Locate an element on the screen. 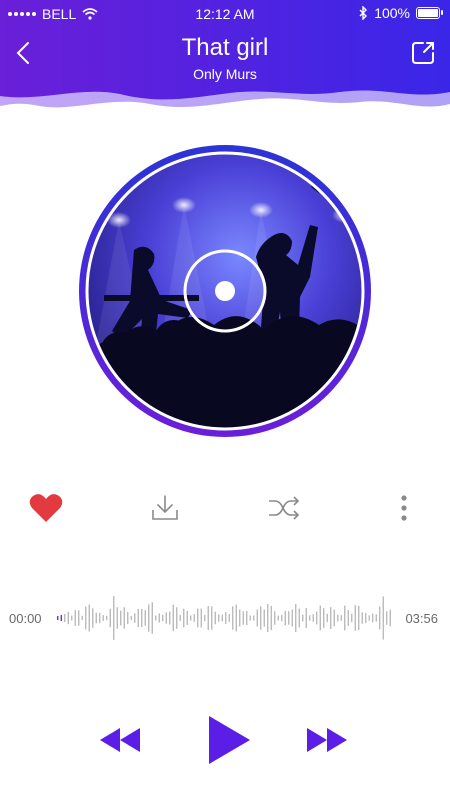 The height and width of the screenshot is (800, 450). like-button is located at coordinates (46, 508).